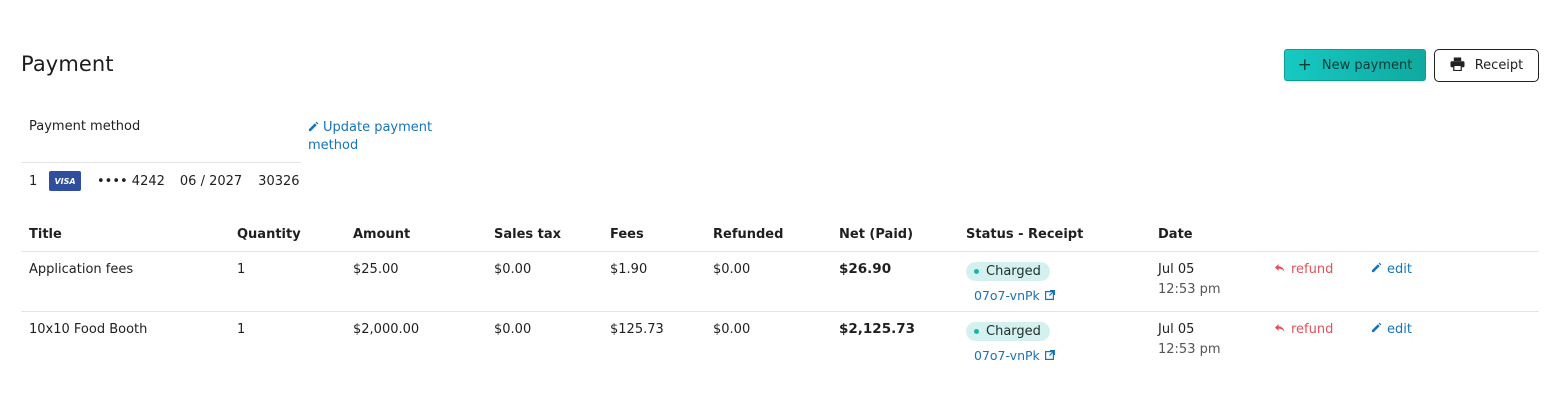  What do you see at coordinates (528, 234) in the screenshot?
I see `column-header-sales-tax: Sales tax` at bounding box center [528, 234].